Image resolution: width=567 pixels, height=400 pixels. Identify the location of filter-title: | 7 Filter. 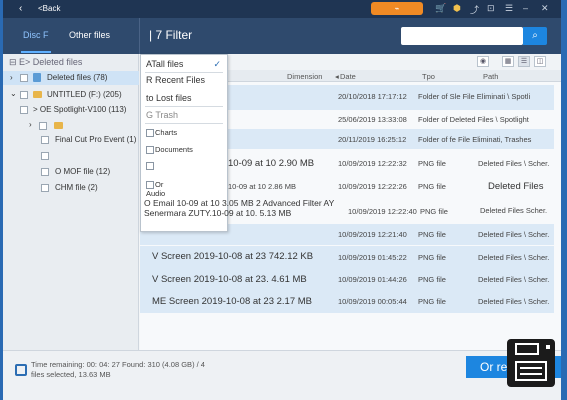
(170, 35).